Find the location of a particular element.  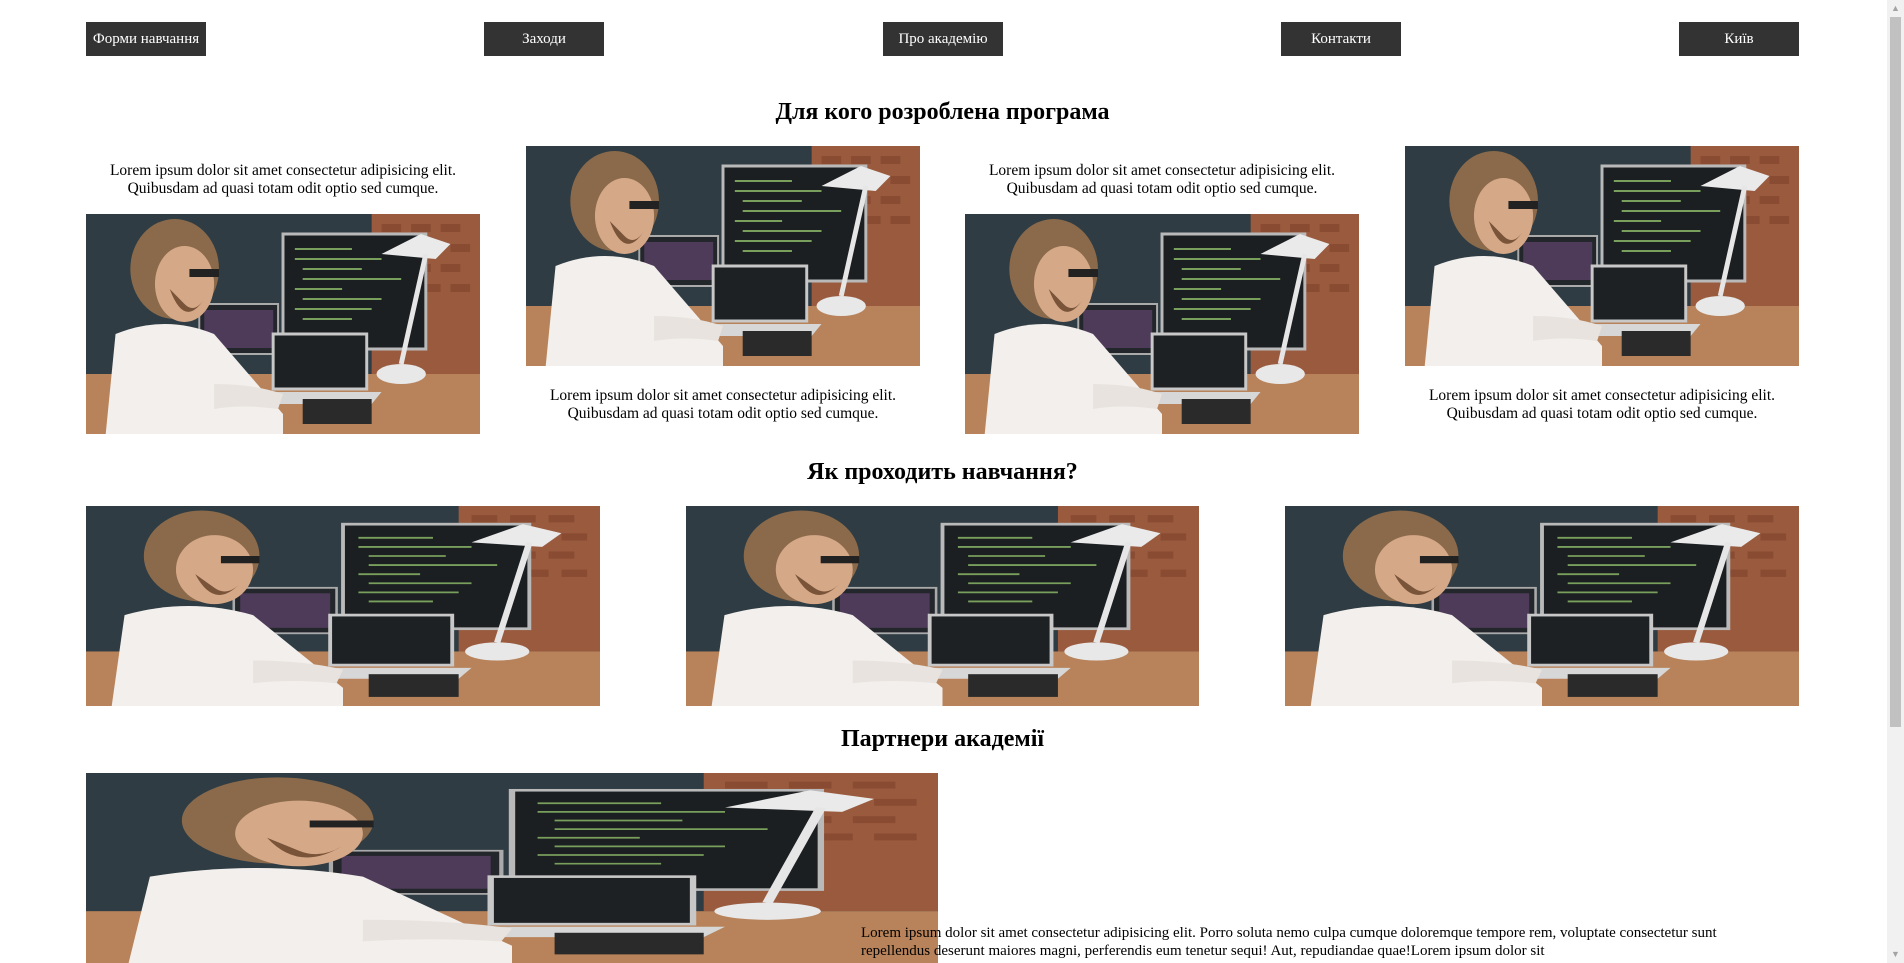

nav-item-city: Київ is located at coordinates (1739, 39).